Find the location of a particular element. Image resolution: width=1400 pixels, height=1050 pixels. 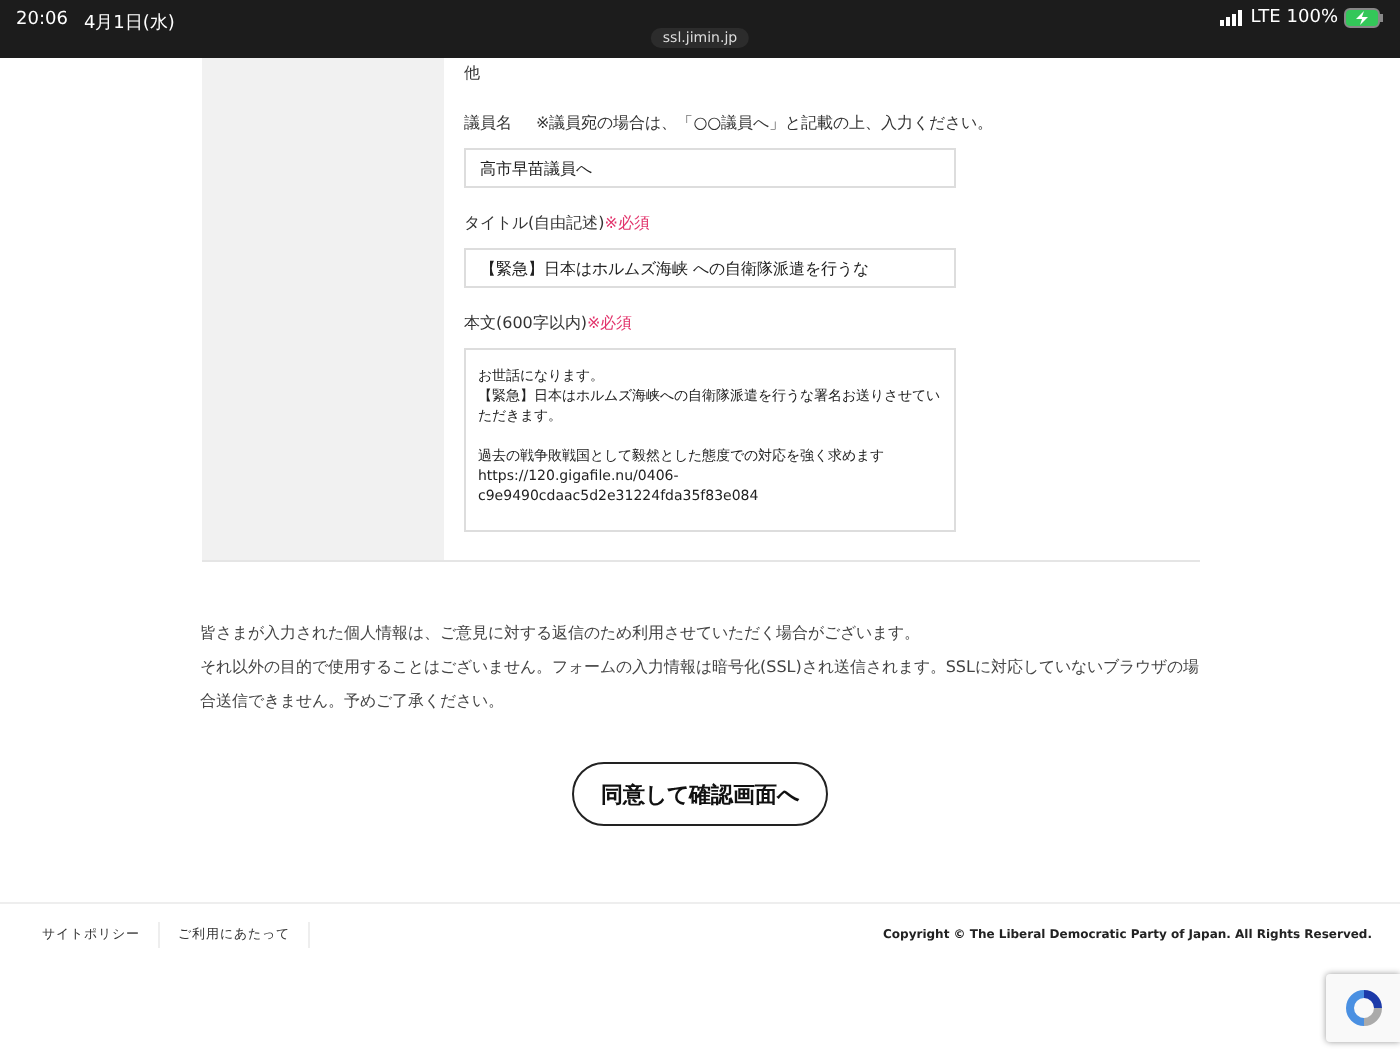

recaptcha-badge is located at coordinates (1363, 1008).